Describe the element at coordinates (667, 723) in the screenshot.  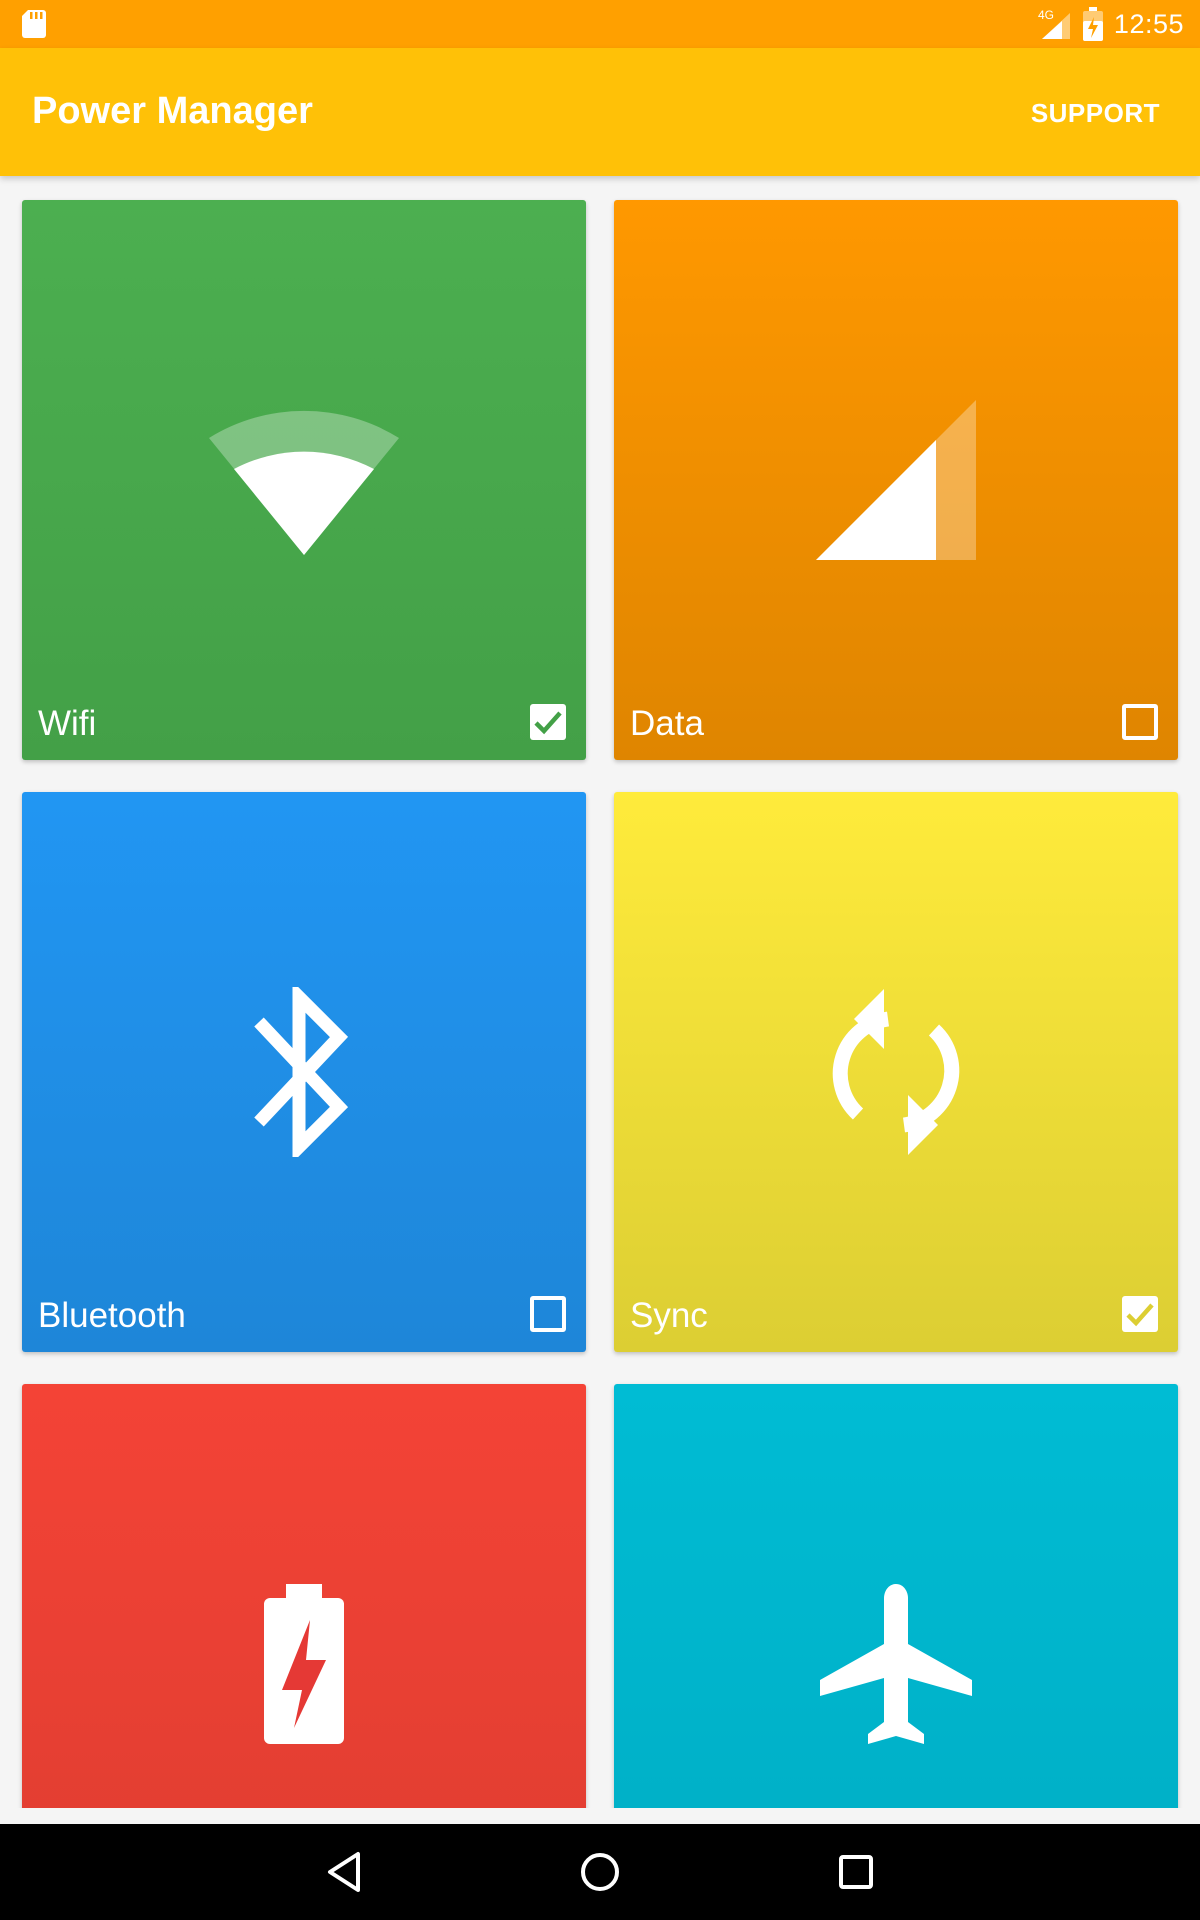
I see `tile-label: Data` at that location.